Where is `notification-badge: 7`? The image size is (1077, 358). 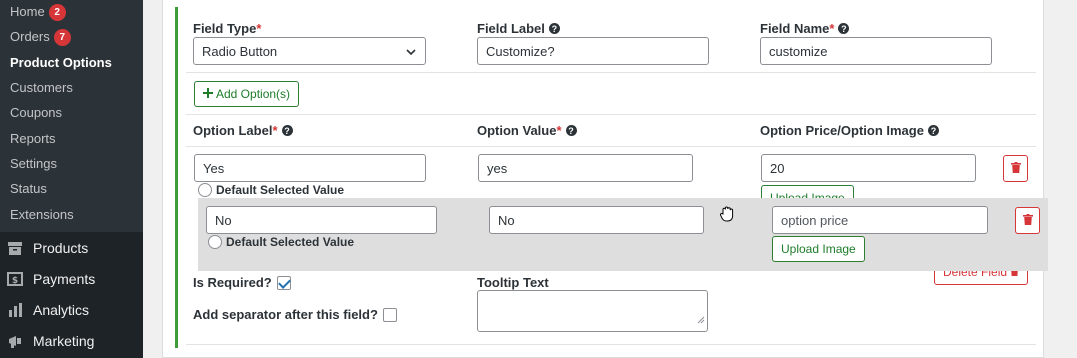
notification-badge: 7 is located at coordinates (62, 37).